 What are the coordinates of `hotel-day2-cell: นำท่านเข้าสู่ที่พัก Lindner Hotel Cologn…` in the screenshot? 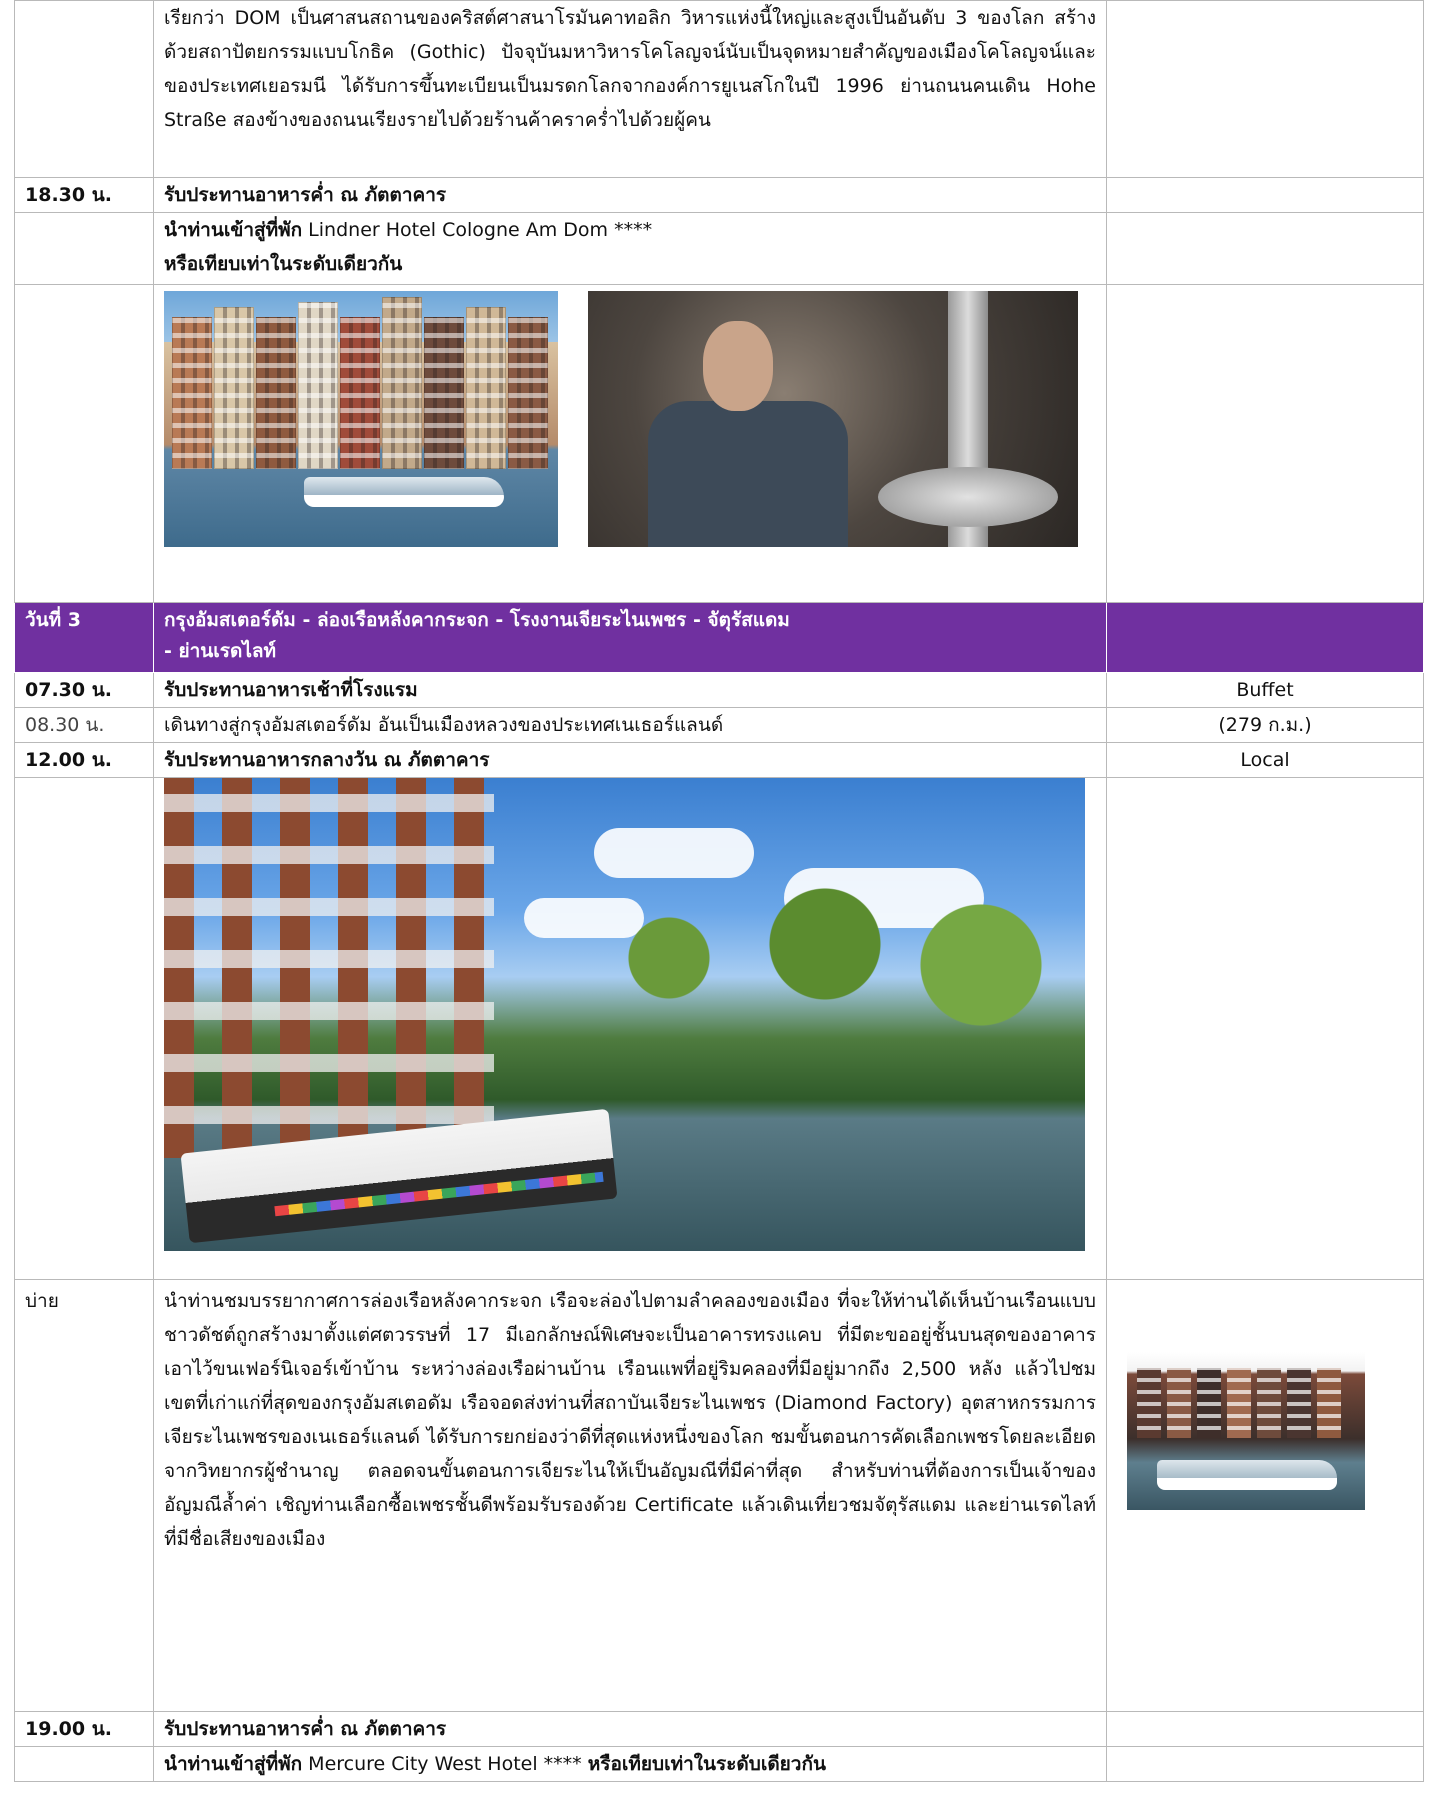 It's located at (630, 248).